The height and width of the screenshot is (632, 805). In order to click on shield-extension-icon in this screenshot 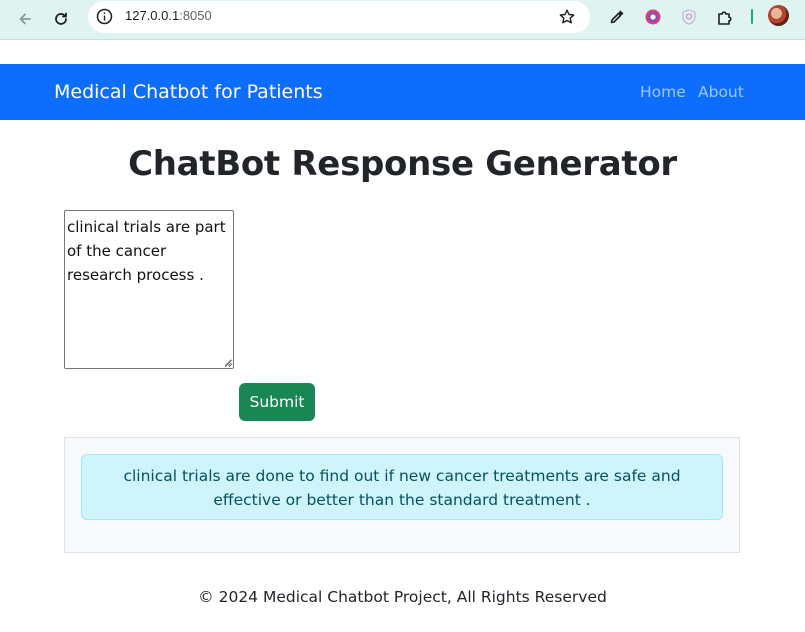, I will do `click(689, 17)`.